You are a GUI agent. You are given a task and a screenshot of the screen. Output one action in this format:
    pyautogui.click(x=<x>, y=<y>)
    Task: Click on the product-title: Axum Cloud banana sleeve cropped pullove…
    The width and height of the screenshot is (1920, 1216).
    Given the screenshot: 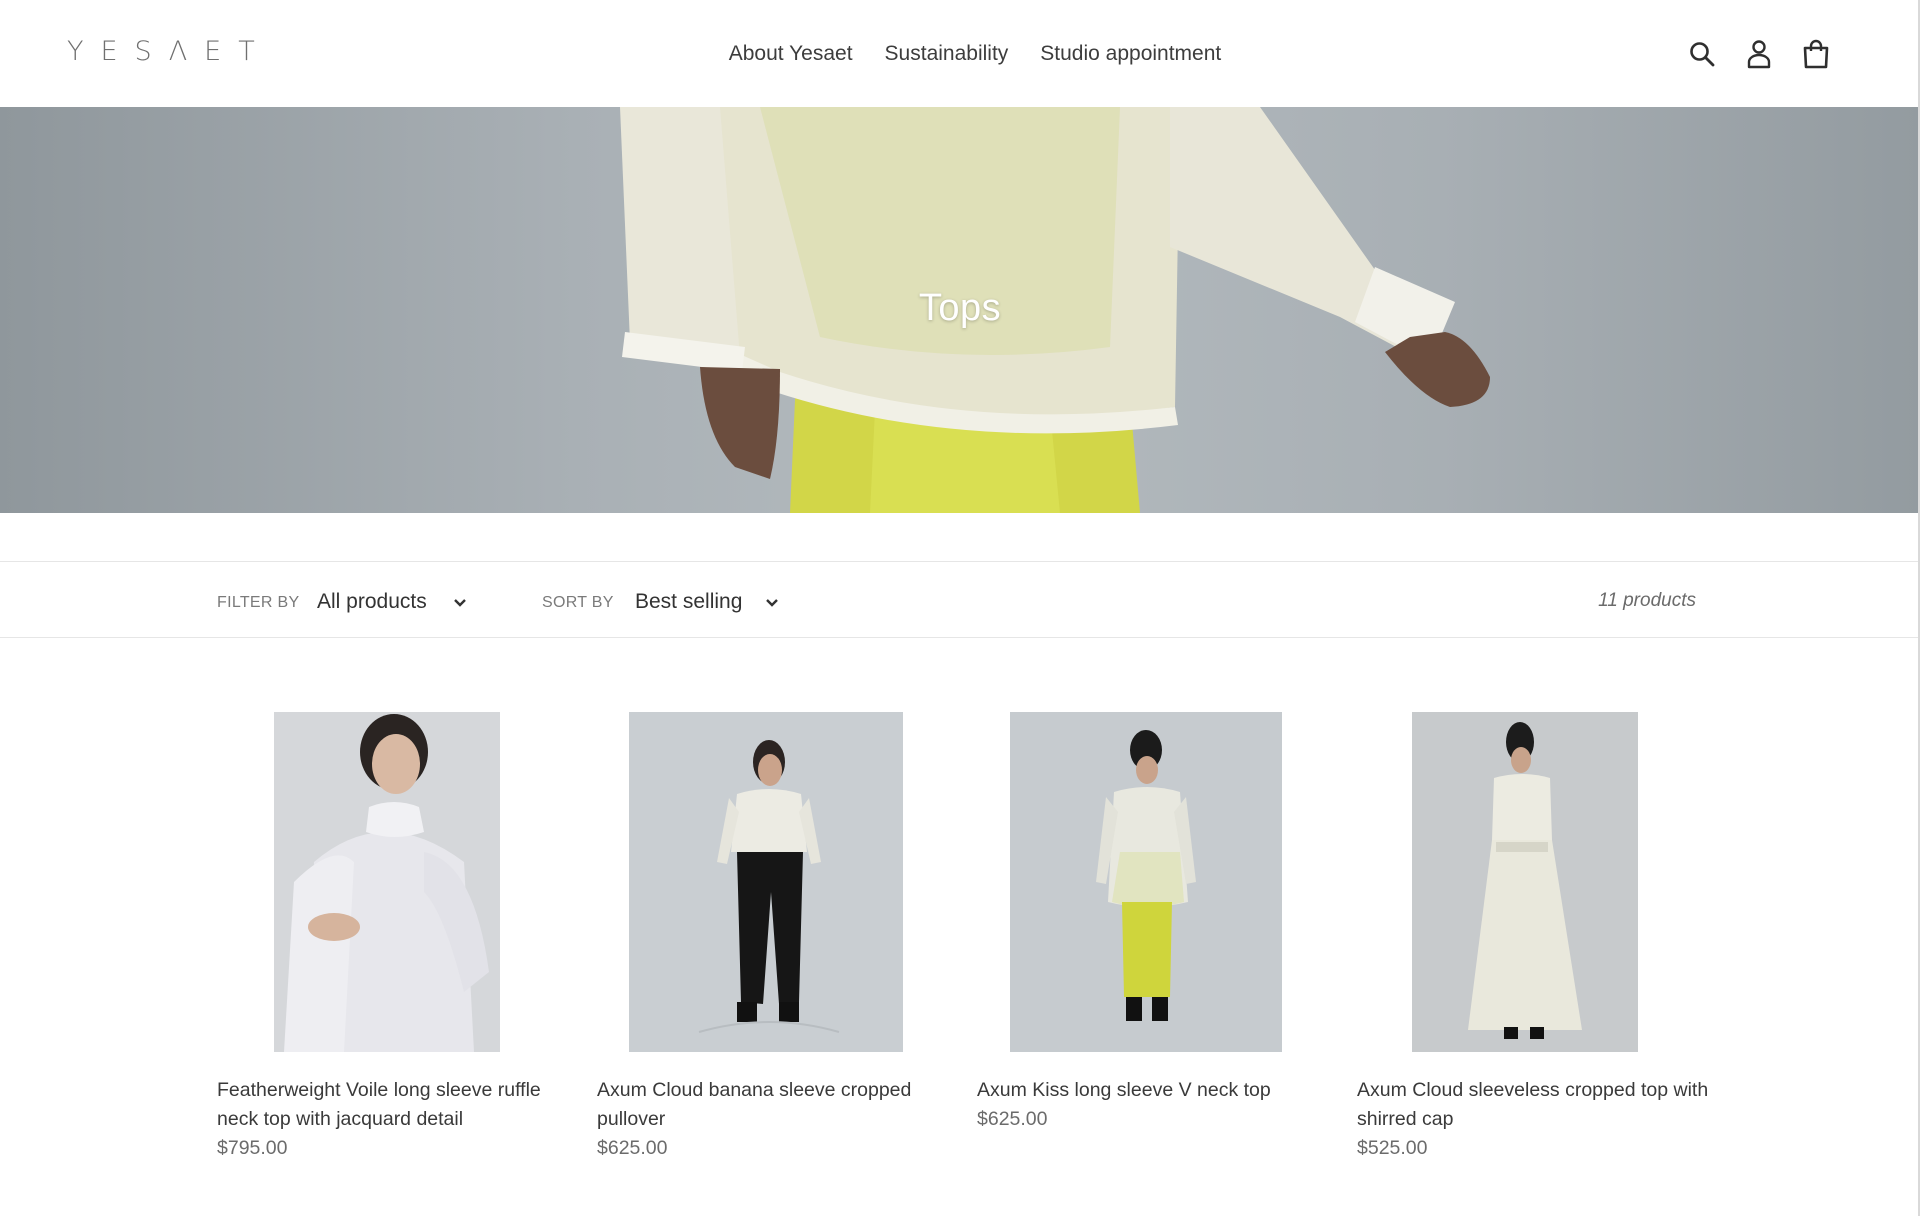 What is the action you would take?
    pyautogui.click(x=777, y=1105)
    